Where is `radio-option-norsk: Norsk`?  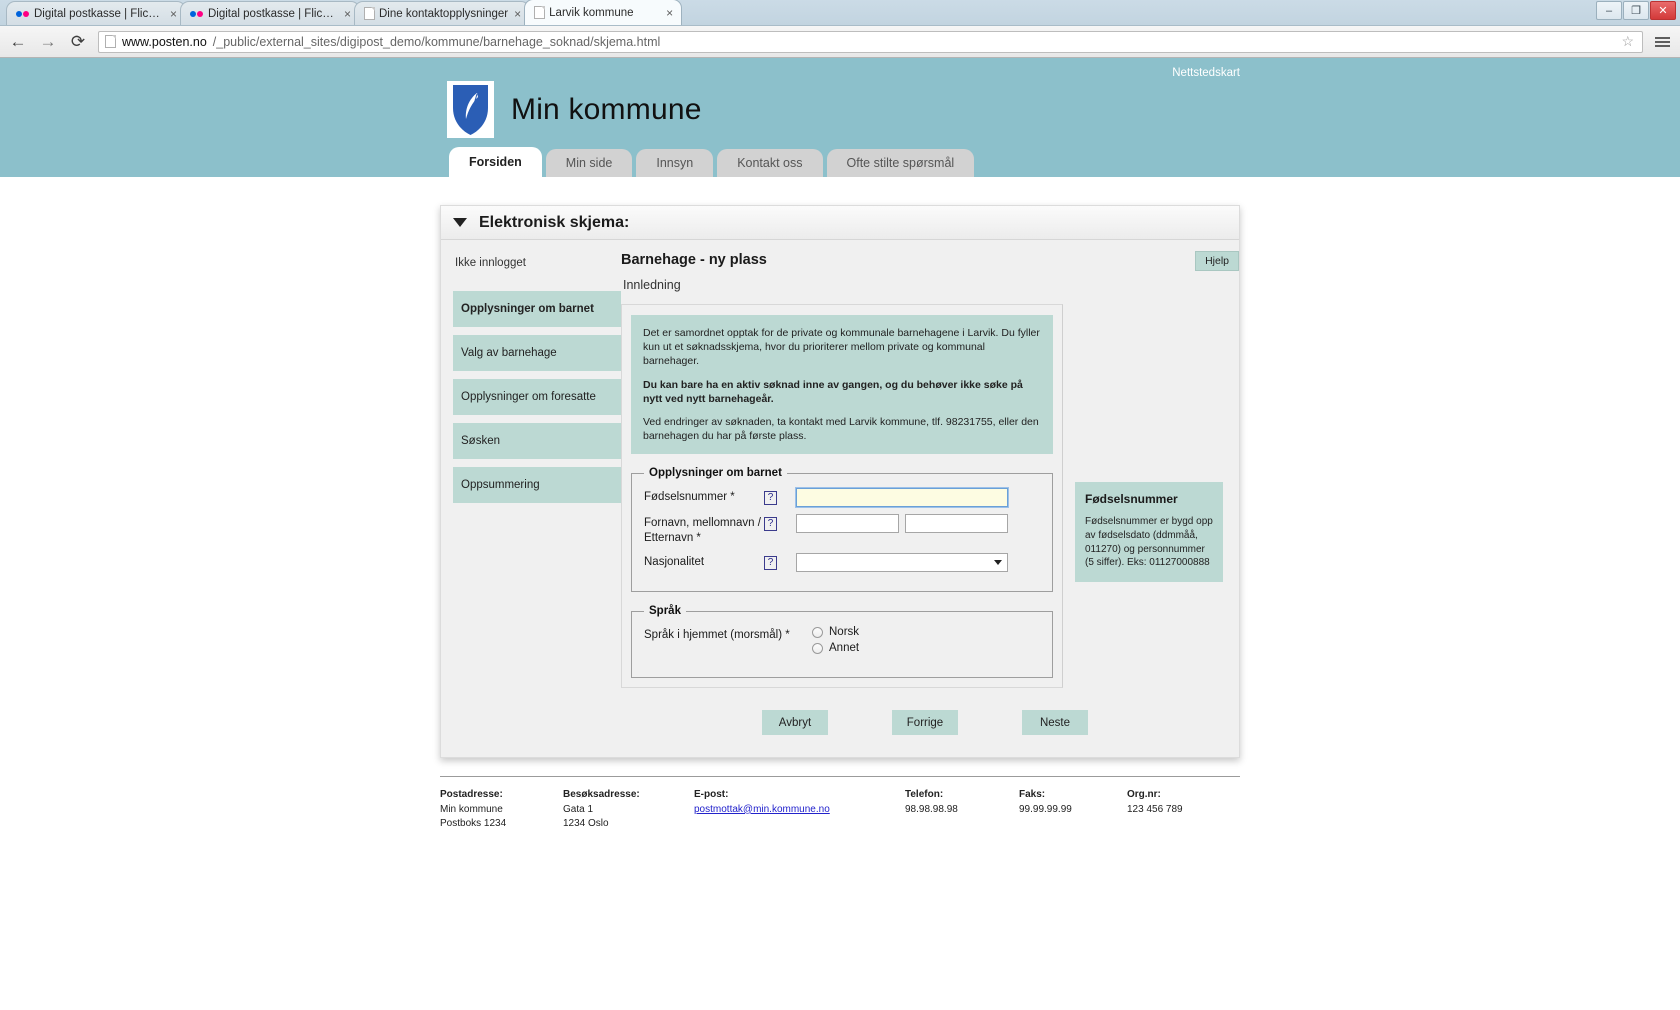 radio-option-norsk: Norsk is located at coordinates (926, 632).